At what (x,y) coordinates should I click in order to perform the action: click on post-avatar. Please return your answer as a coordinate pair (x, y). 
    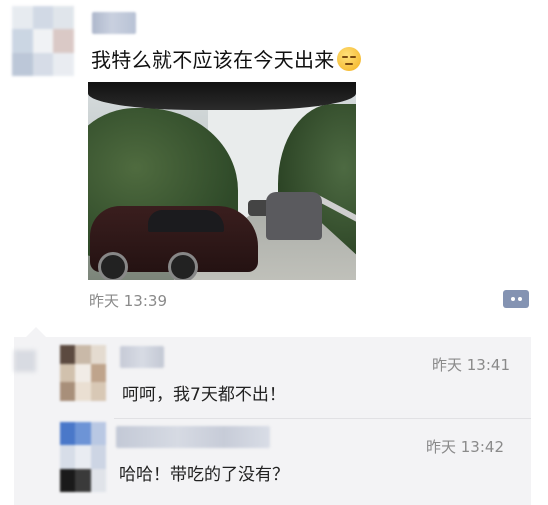
    Looking at the image, I should click on (43, 41).